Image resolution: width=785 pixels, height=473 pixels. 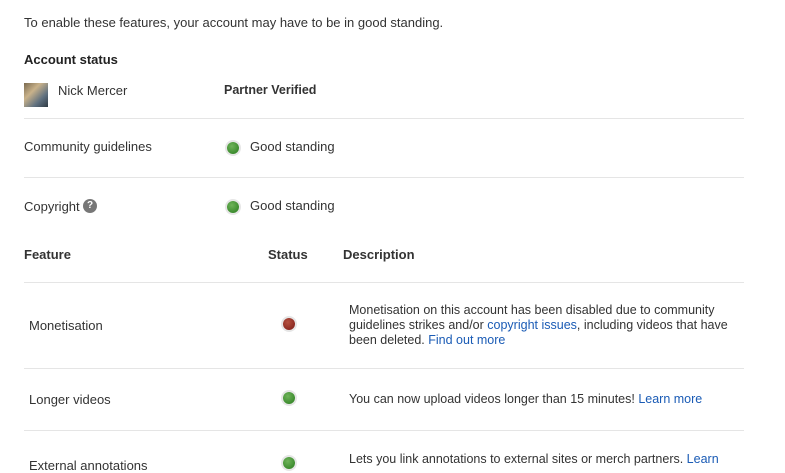 What do you see at coordinates (703, 459) in the screenshot?
I see `learn-link: Learn` at bounding box center [703, 459].